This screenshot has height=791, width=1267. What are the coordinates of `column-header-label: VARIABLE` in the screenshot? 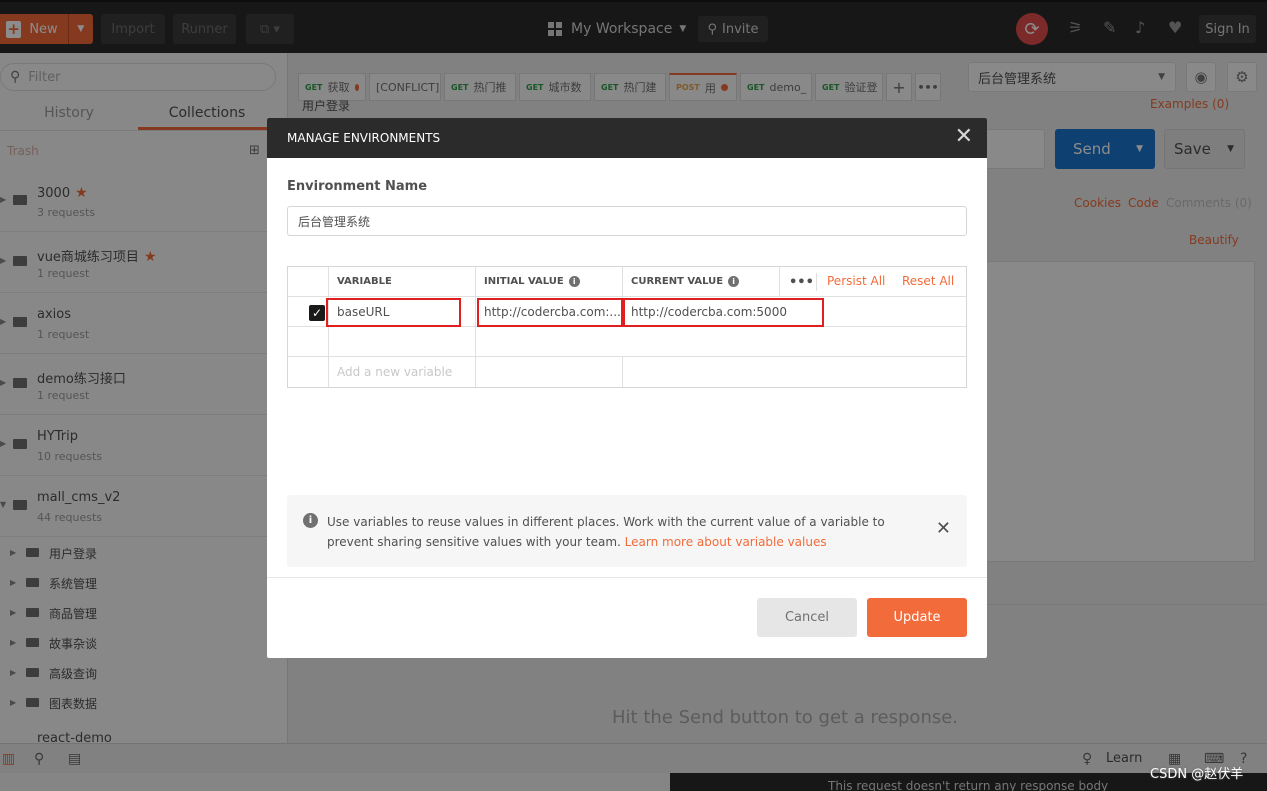 It's located at (364, 281).